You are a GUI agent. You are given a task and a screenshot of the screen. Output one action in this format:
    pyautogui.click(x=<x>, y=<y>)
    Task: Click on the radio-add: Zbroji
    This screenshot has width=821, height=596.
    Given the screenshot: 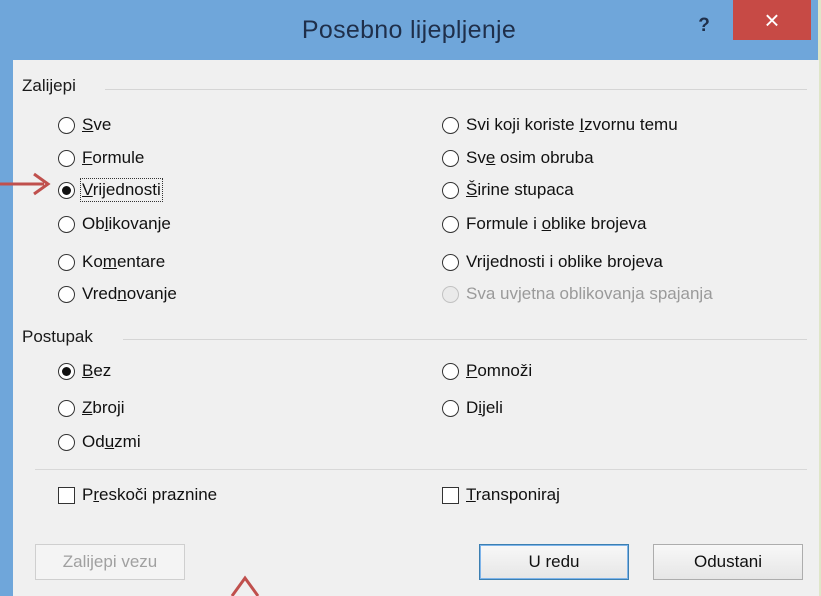 What is the action you would take?
    pyautogui.click(x=91, y=408)
    